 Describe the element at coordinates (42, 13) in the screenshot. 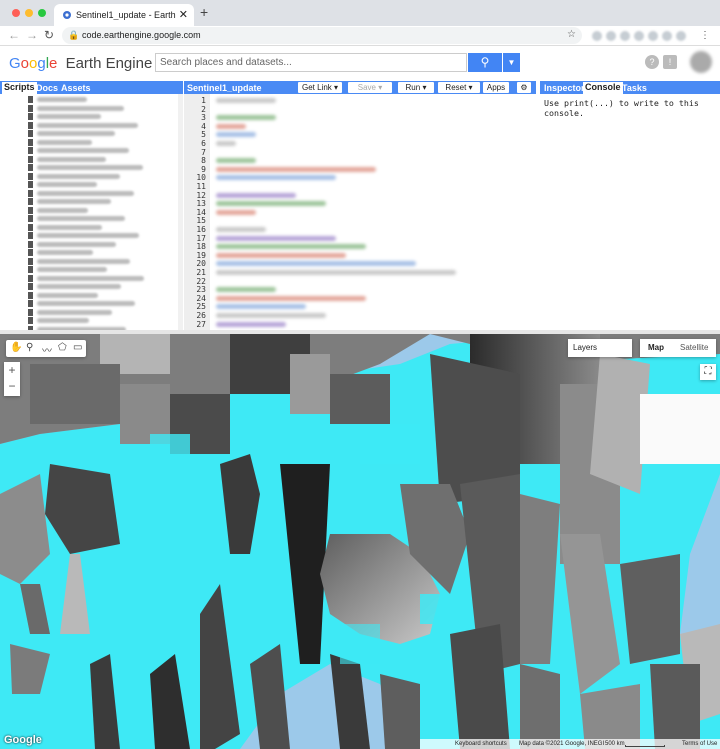

I see `maximize-window-button` at that location.